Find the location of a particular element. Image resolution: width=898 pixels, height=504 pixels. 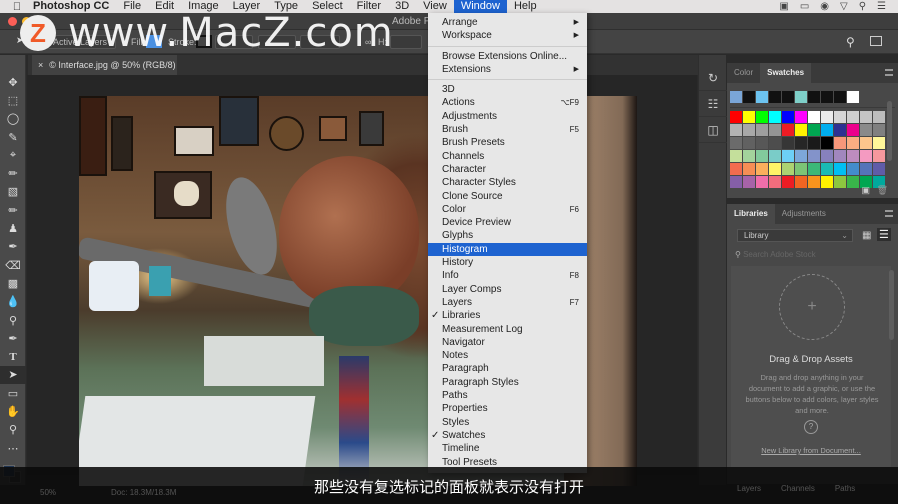

menu-item-device-preview: Device Preview is located at coordinates (507, 222).